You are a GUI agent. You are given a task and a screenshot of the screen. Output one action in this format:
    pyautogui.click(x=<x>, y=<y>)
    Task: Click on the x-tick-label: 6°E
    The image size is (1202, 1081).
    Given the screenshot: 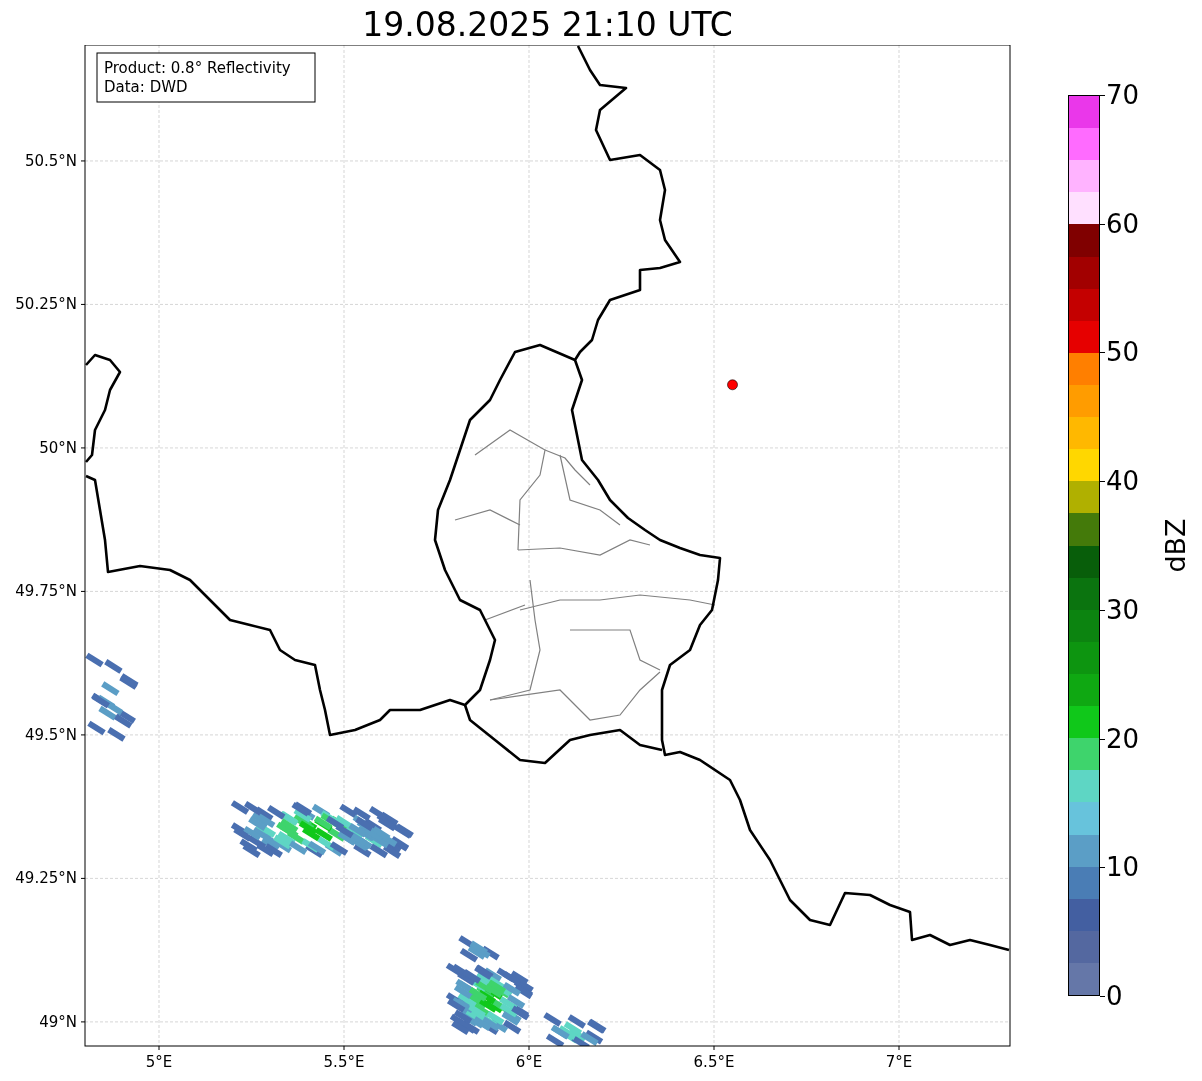 What is the action you would take?
    pyautogui.click(x=529, y=1062)
    